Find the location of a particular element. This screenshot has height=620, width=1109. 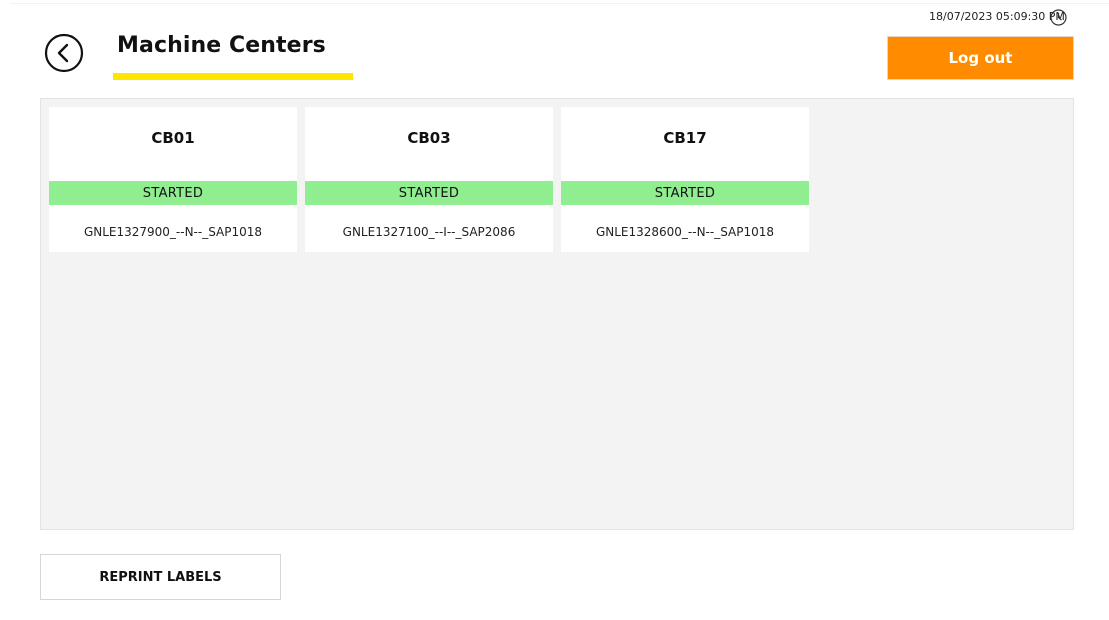

order-number: GNLE1327900_--N--_SAP1018 is located at coordinates (173, 232).